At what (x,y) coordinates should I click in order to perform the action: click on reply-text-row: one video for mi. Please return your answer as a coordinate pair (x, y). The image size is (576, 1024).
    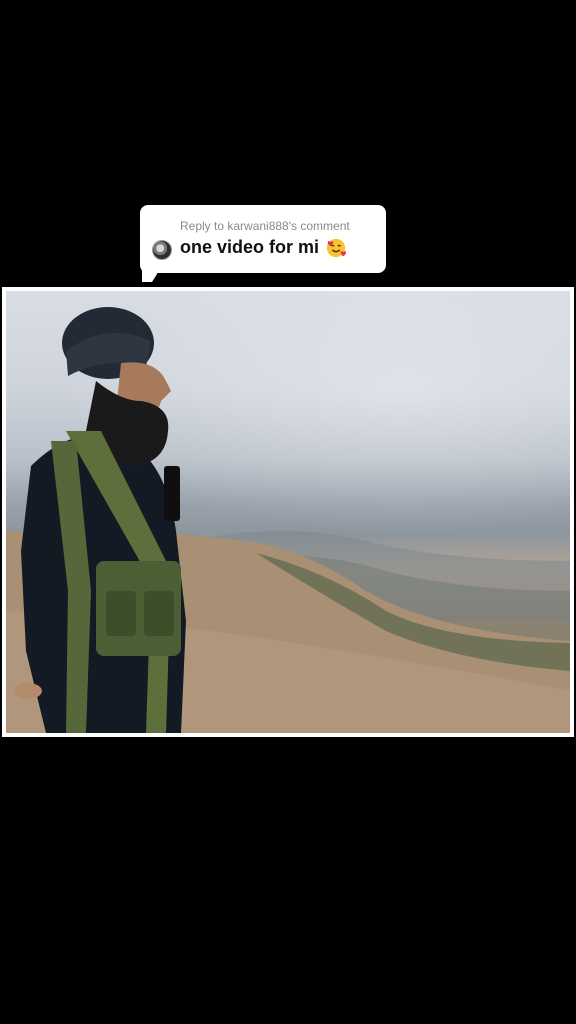
    Looking at the image, I should click on (263, 248).